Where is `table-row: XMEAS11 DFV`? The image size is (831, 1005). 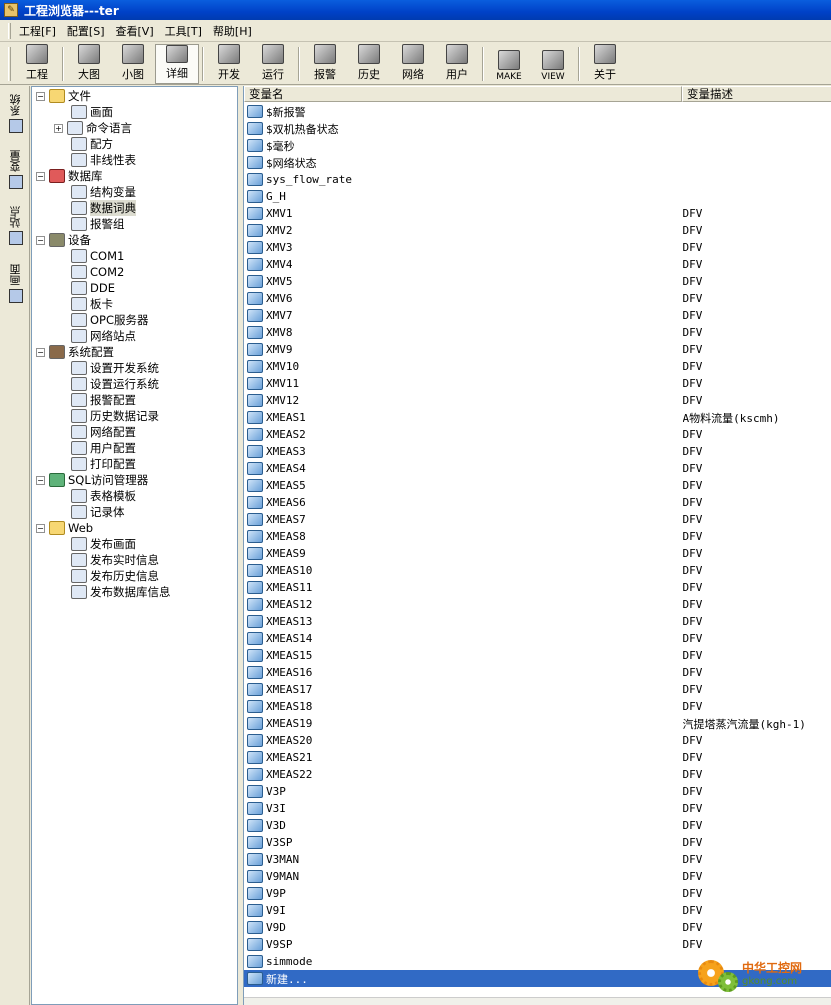 table-row: XMEAS11 DFV is located at coordinates (537, 587).